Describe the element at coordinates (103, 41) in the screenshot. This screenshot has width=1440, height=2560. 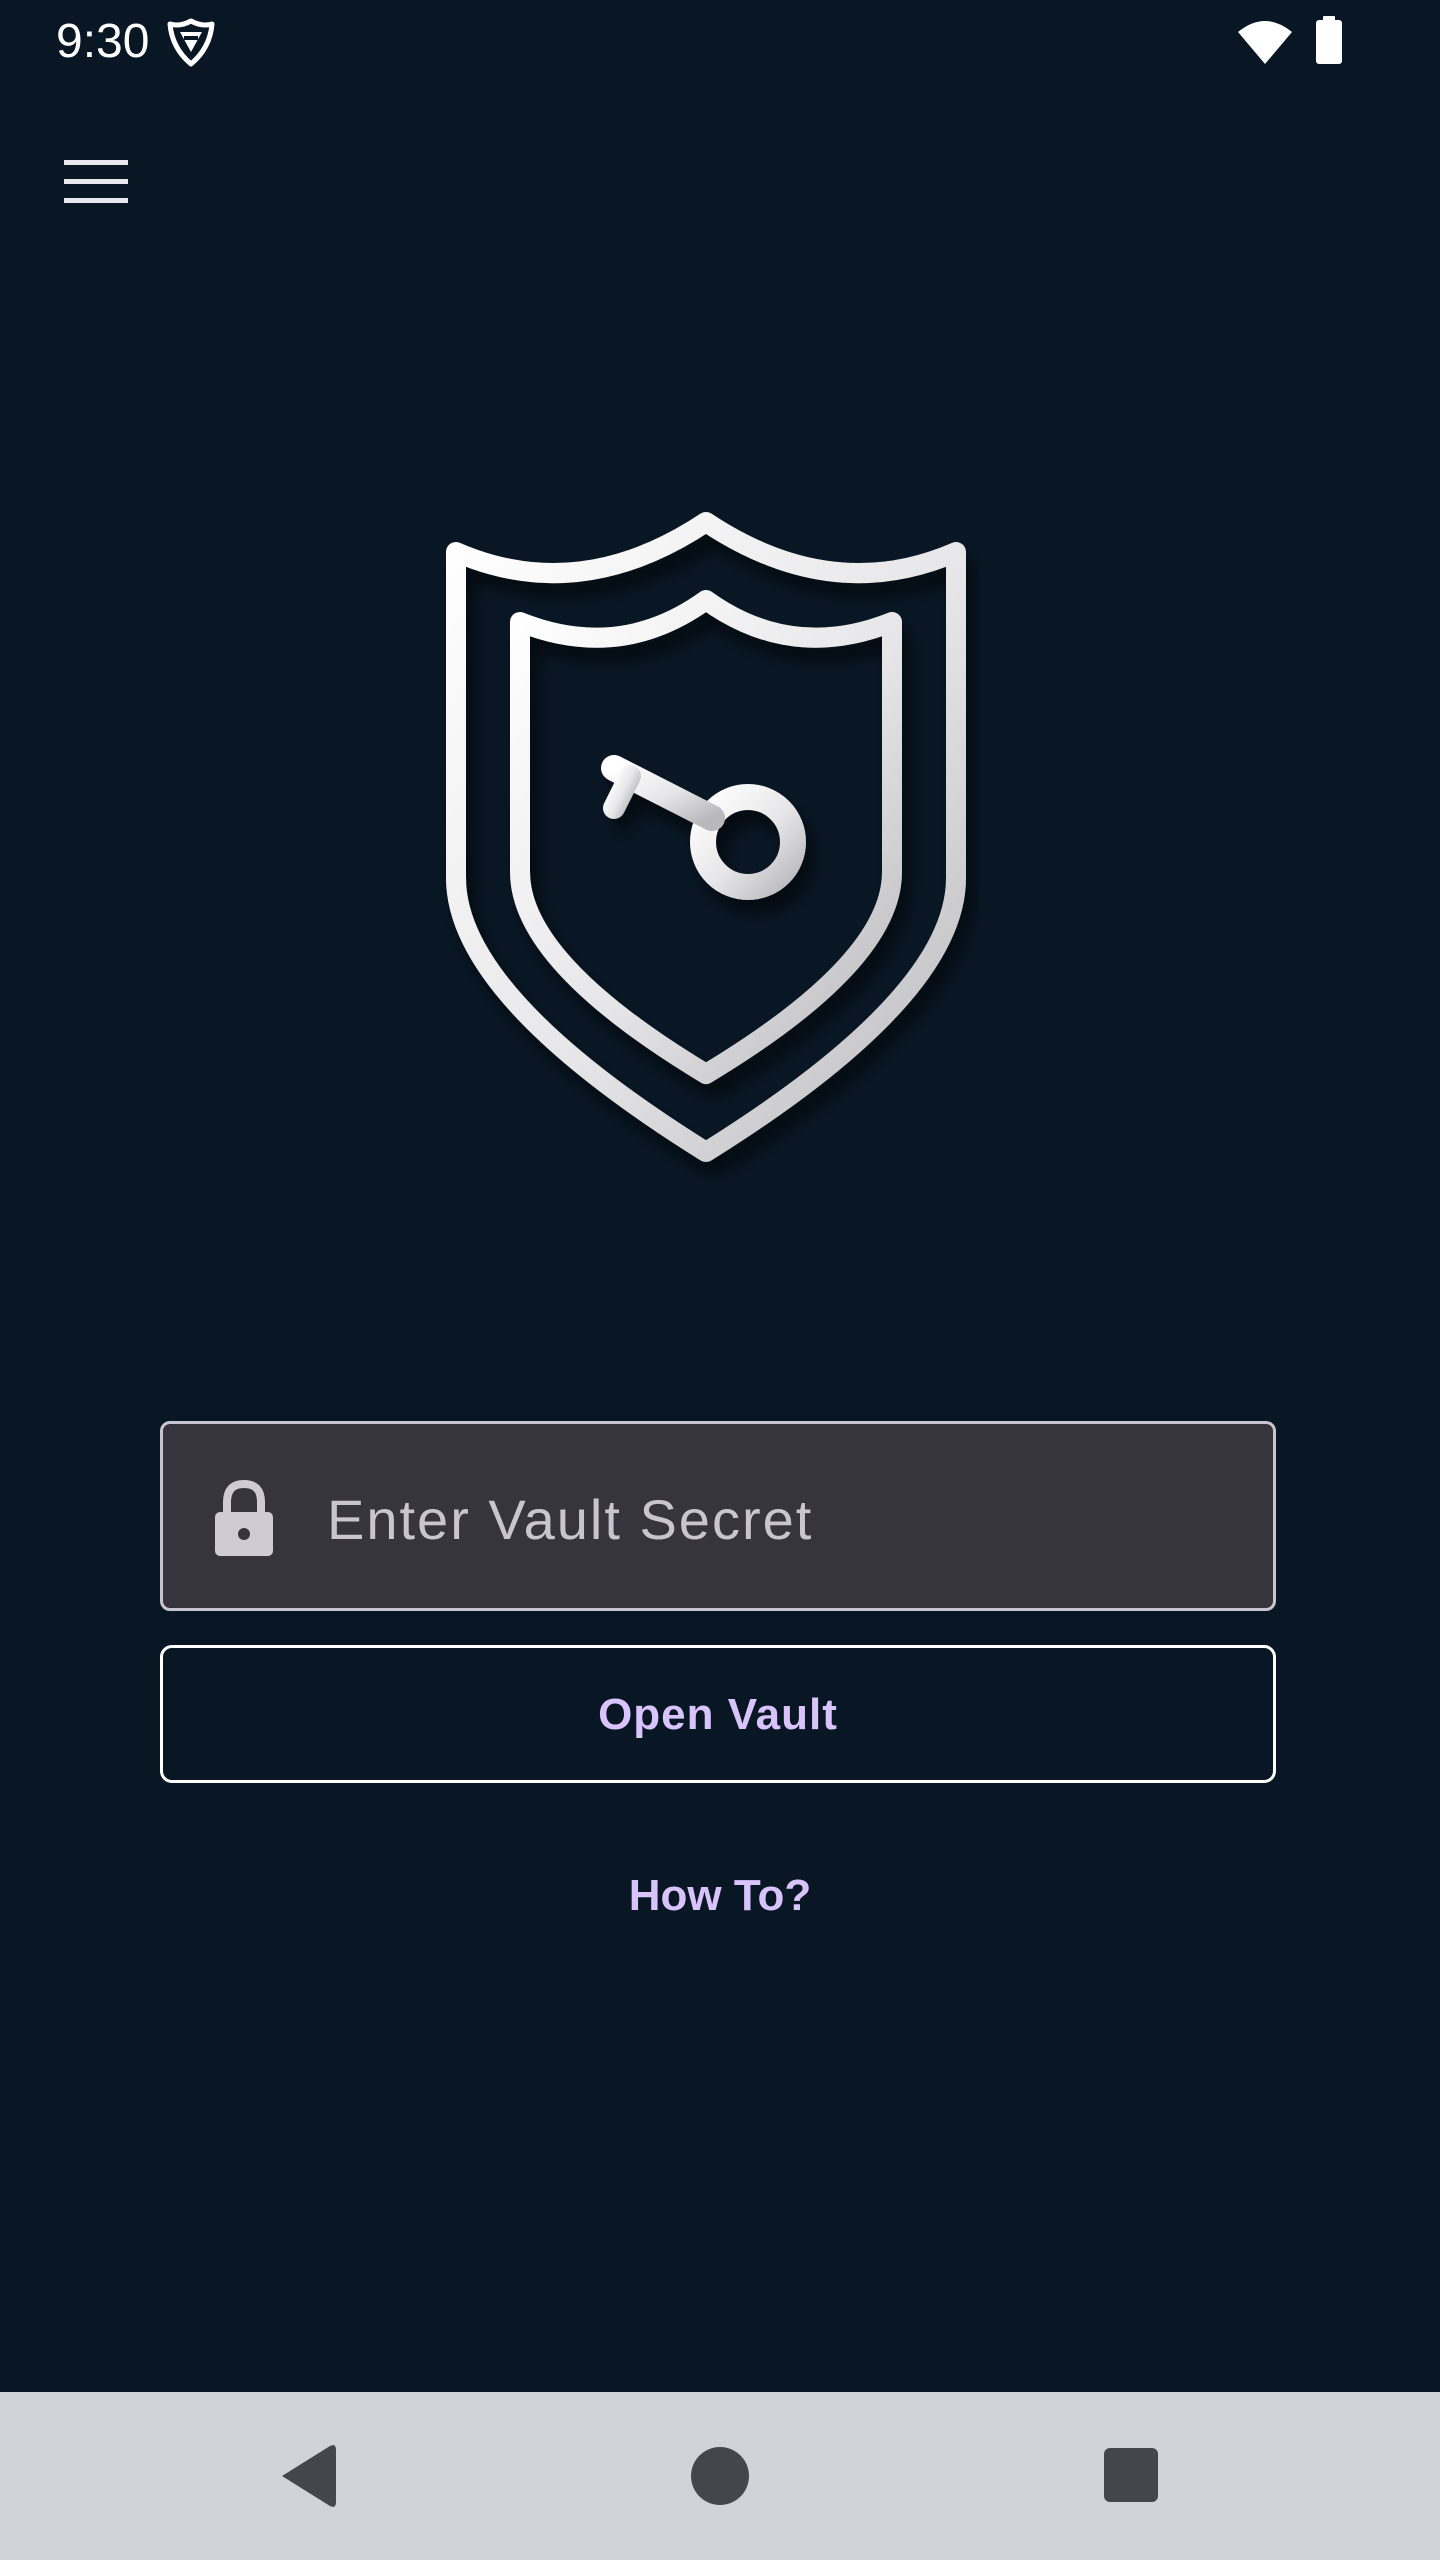
I see `status-time: 9:30` at that location.